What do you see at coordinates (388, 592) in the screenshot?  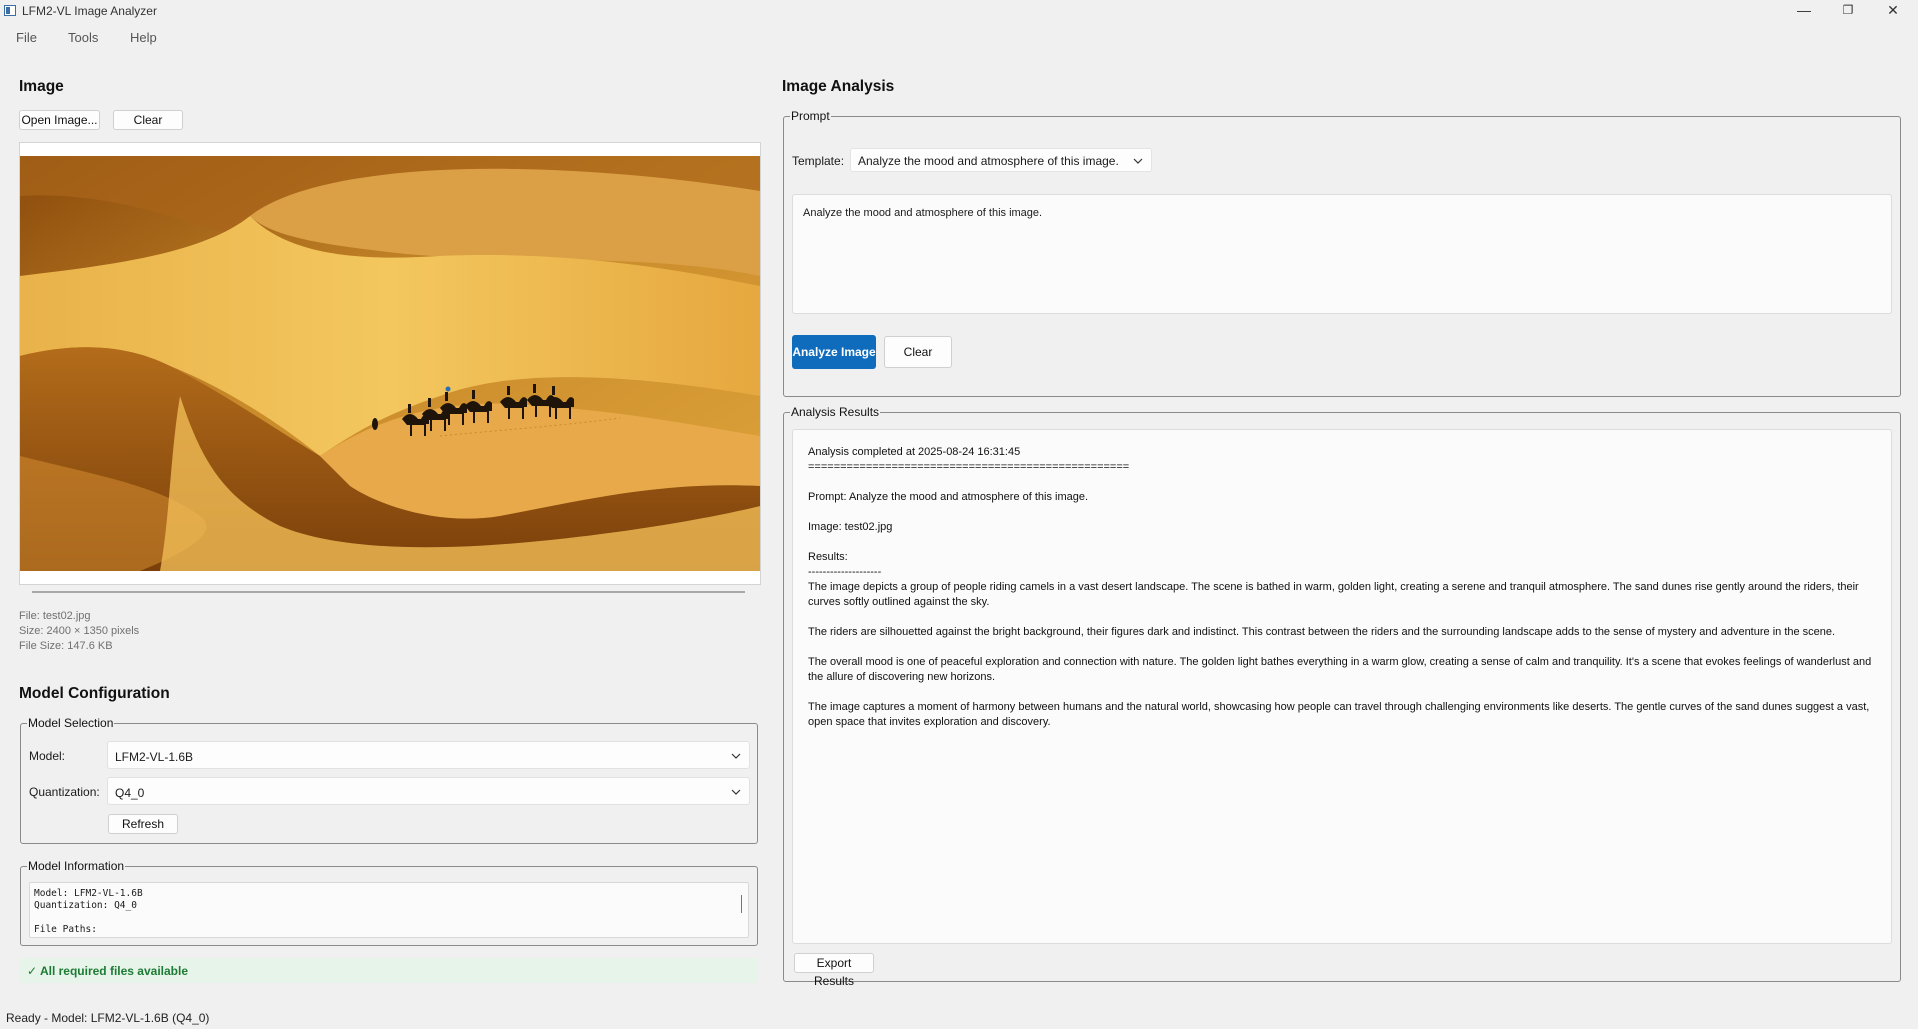 I see `image-scrollbar` at bounding box center [388, 592].